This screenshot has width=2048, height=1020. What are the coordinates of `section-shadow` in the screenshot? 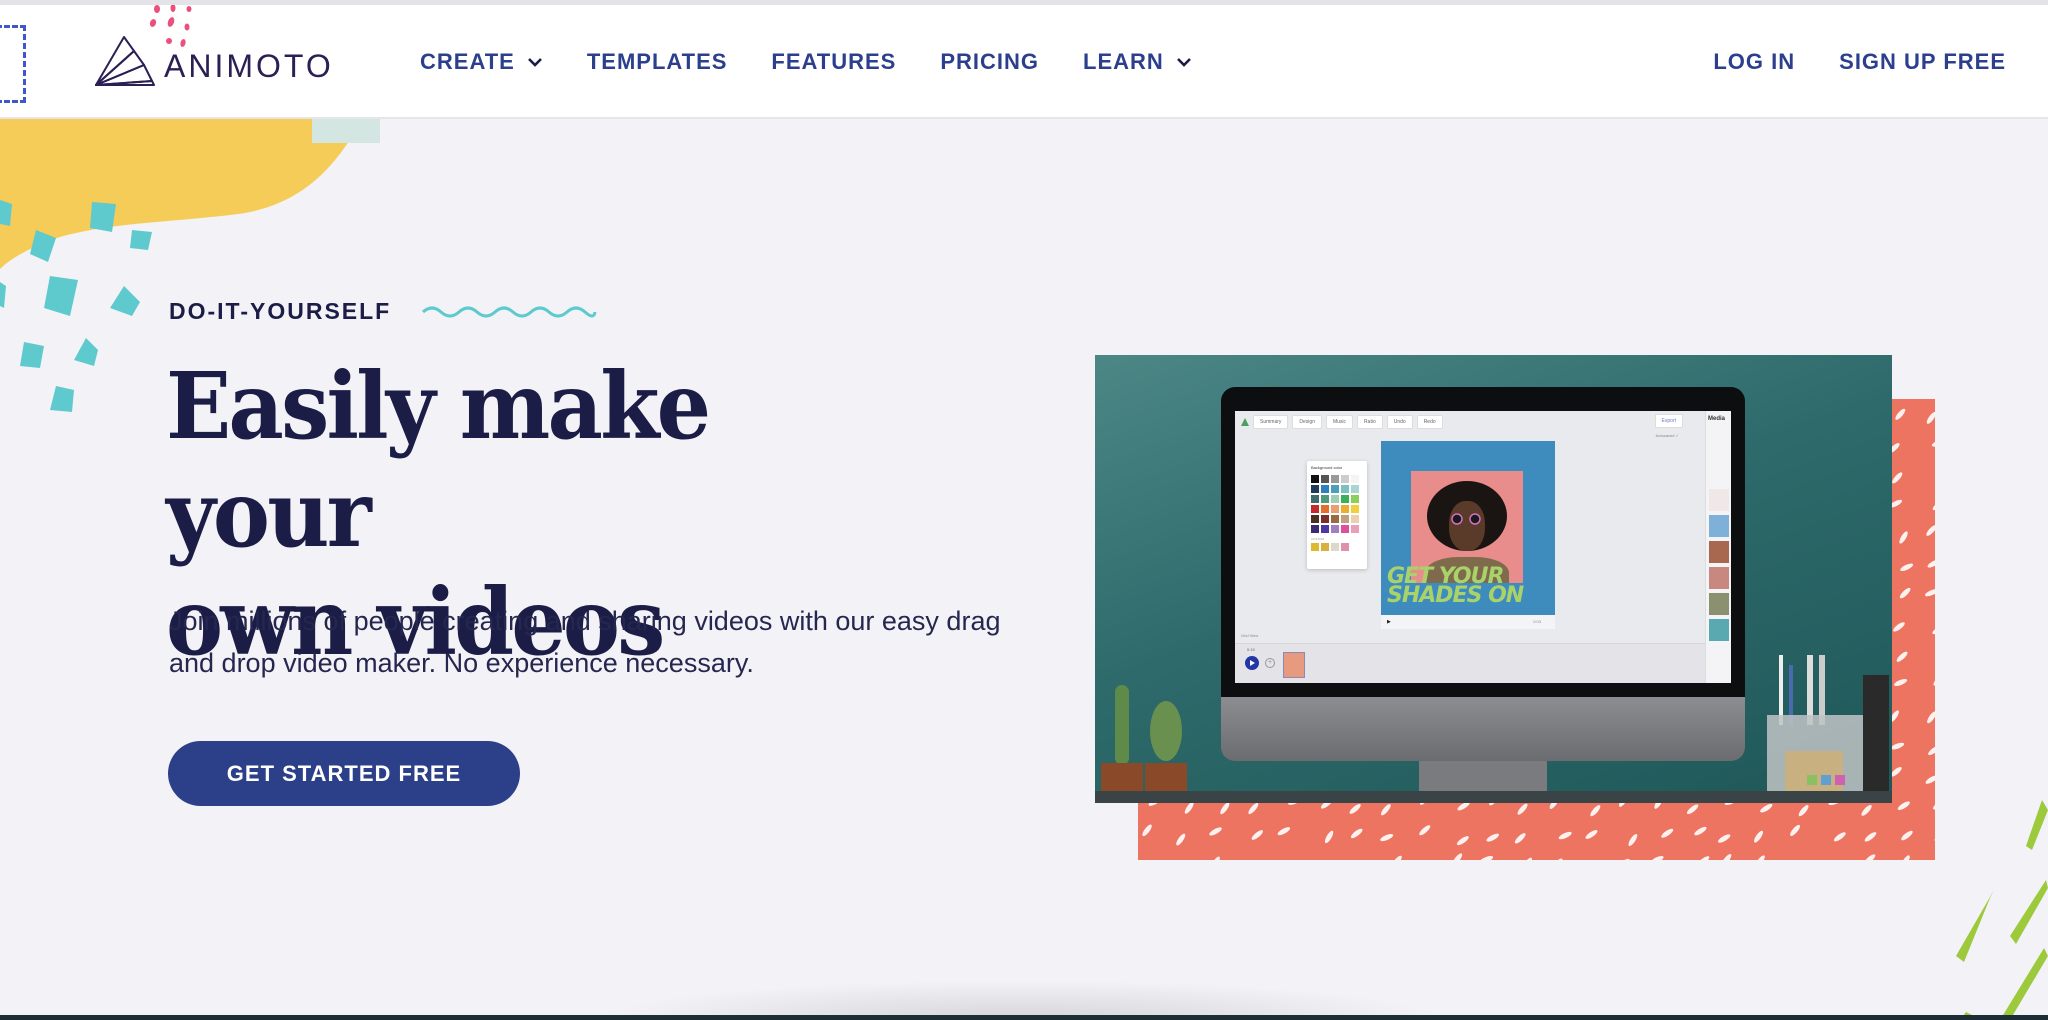 It's located at (1020, 1000).